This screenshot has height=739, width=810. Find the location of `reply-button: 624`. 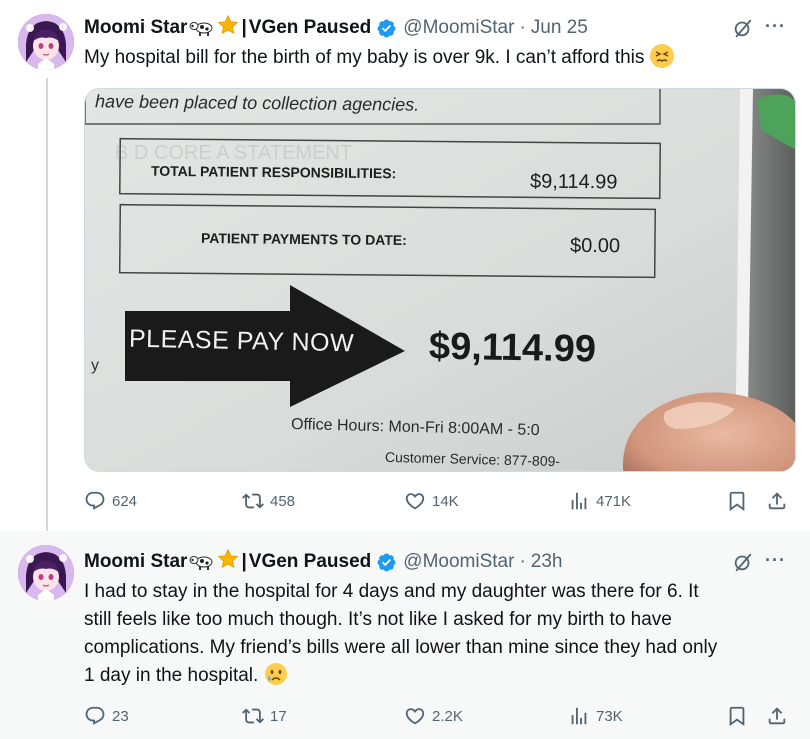

reply-button: 624 is located at coordinates (110, 501).